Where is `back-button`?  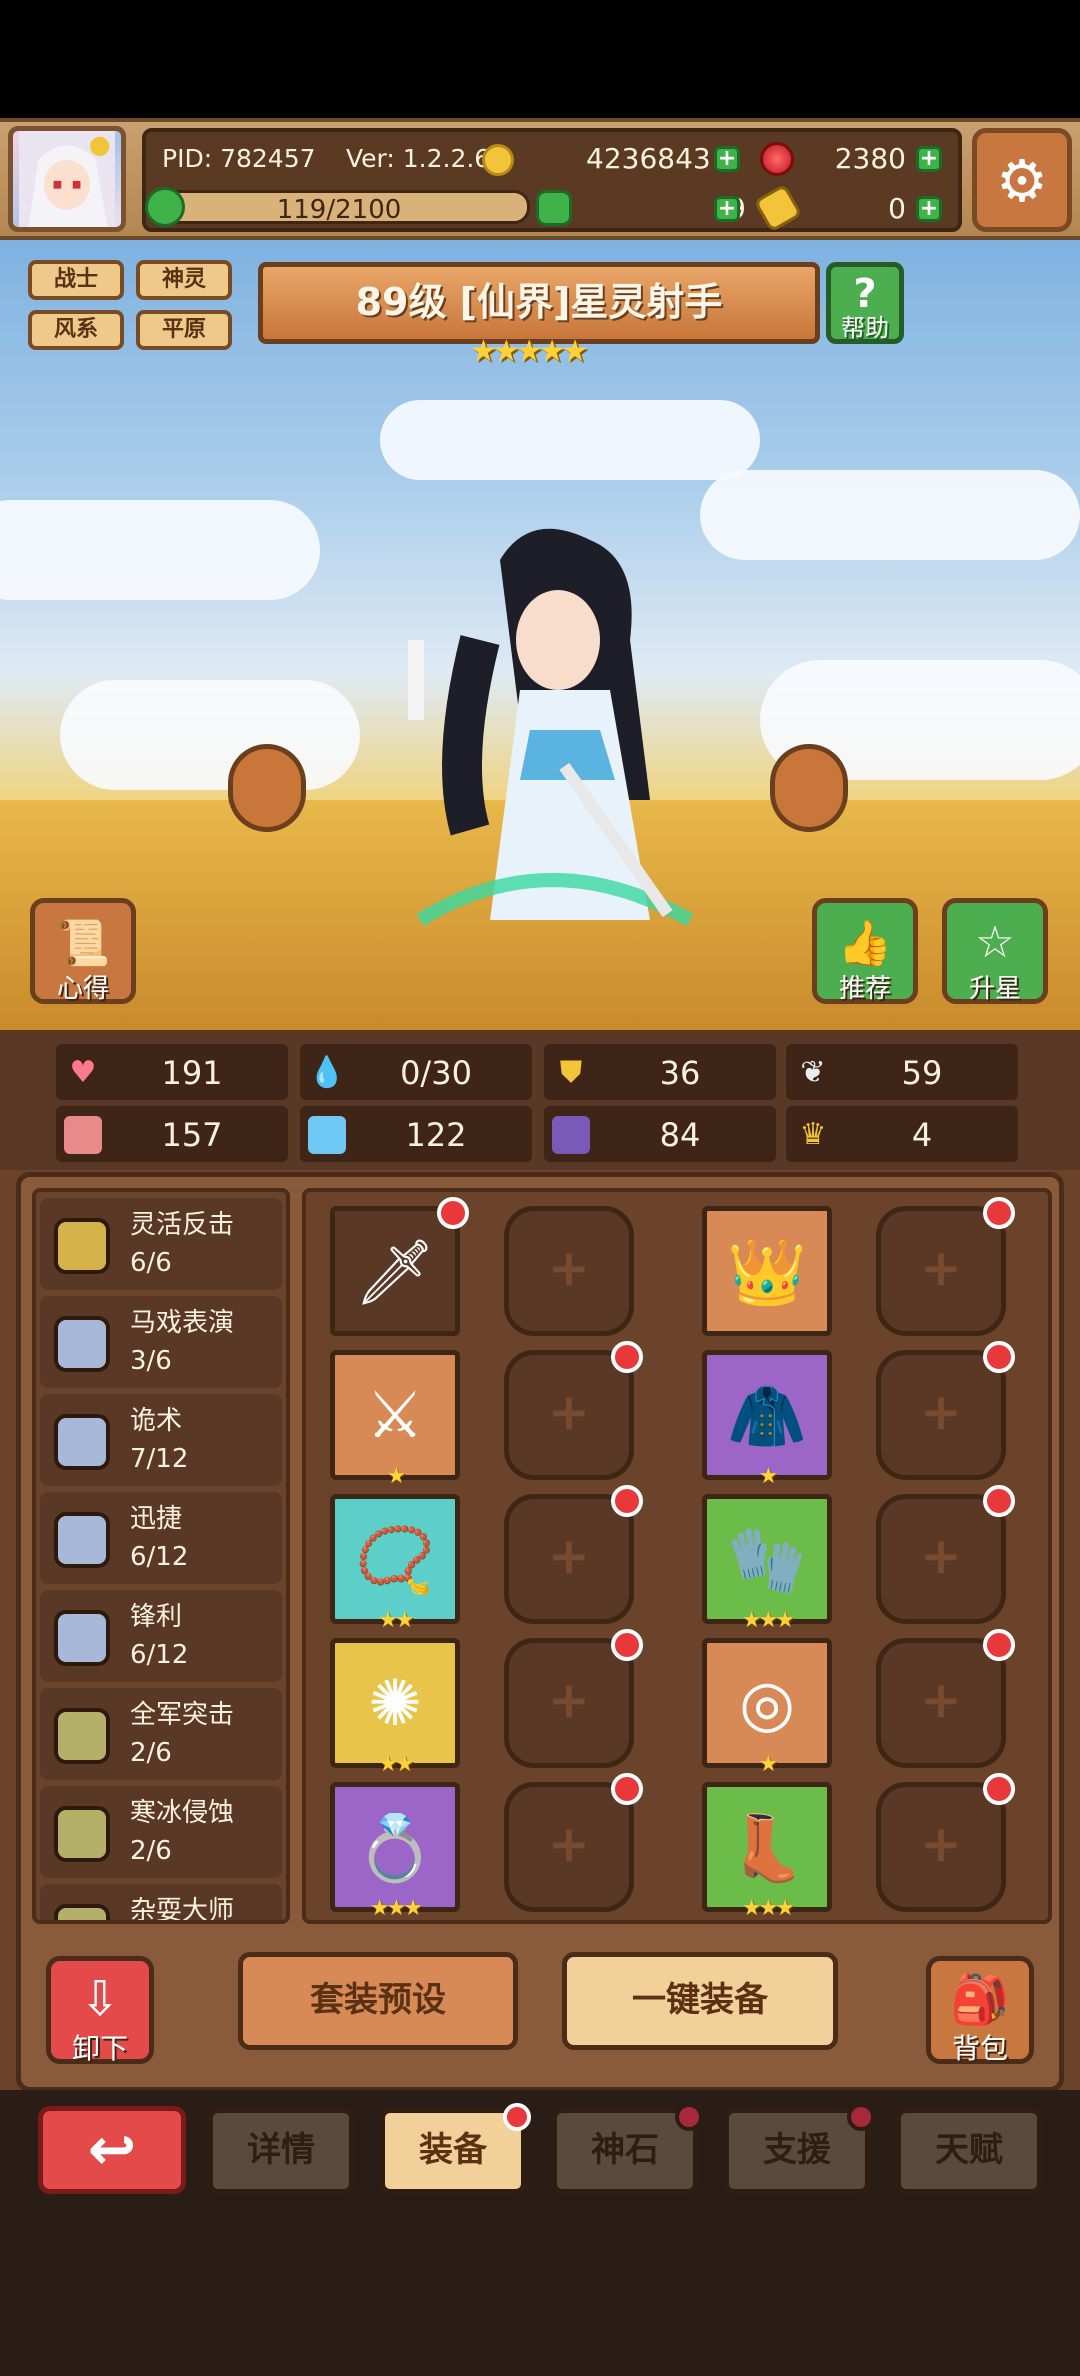
back-button is located at coordinates (112, 2150).